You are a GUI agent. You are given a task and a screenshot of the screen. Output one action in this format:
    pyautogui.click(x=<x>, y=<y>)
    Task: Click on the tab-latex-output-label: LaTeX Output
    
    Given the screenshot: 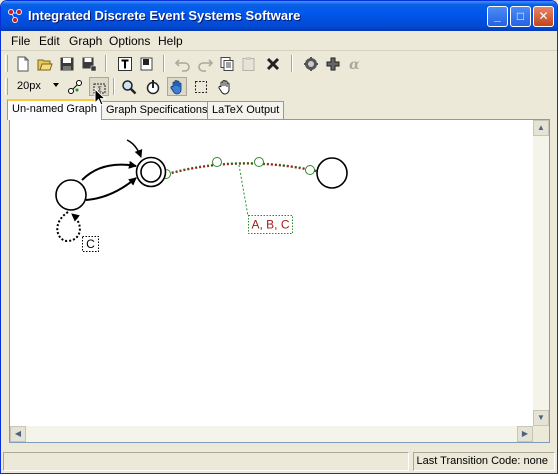 What is the action you would take?
    pyautogui.click(x=246, y=110)
    